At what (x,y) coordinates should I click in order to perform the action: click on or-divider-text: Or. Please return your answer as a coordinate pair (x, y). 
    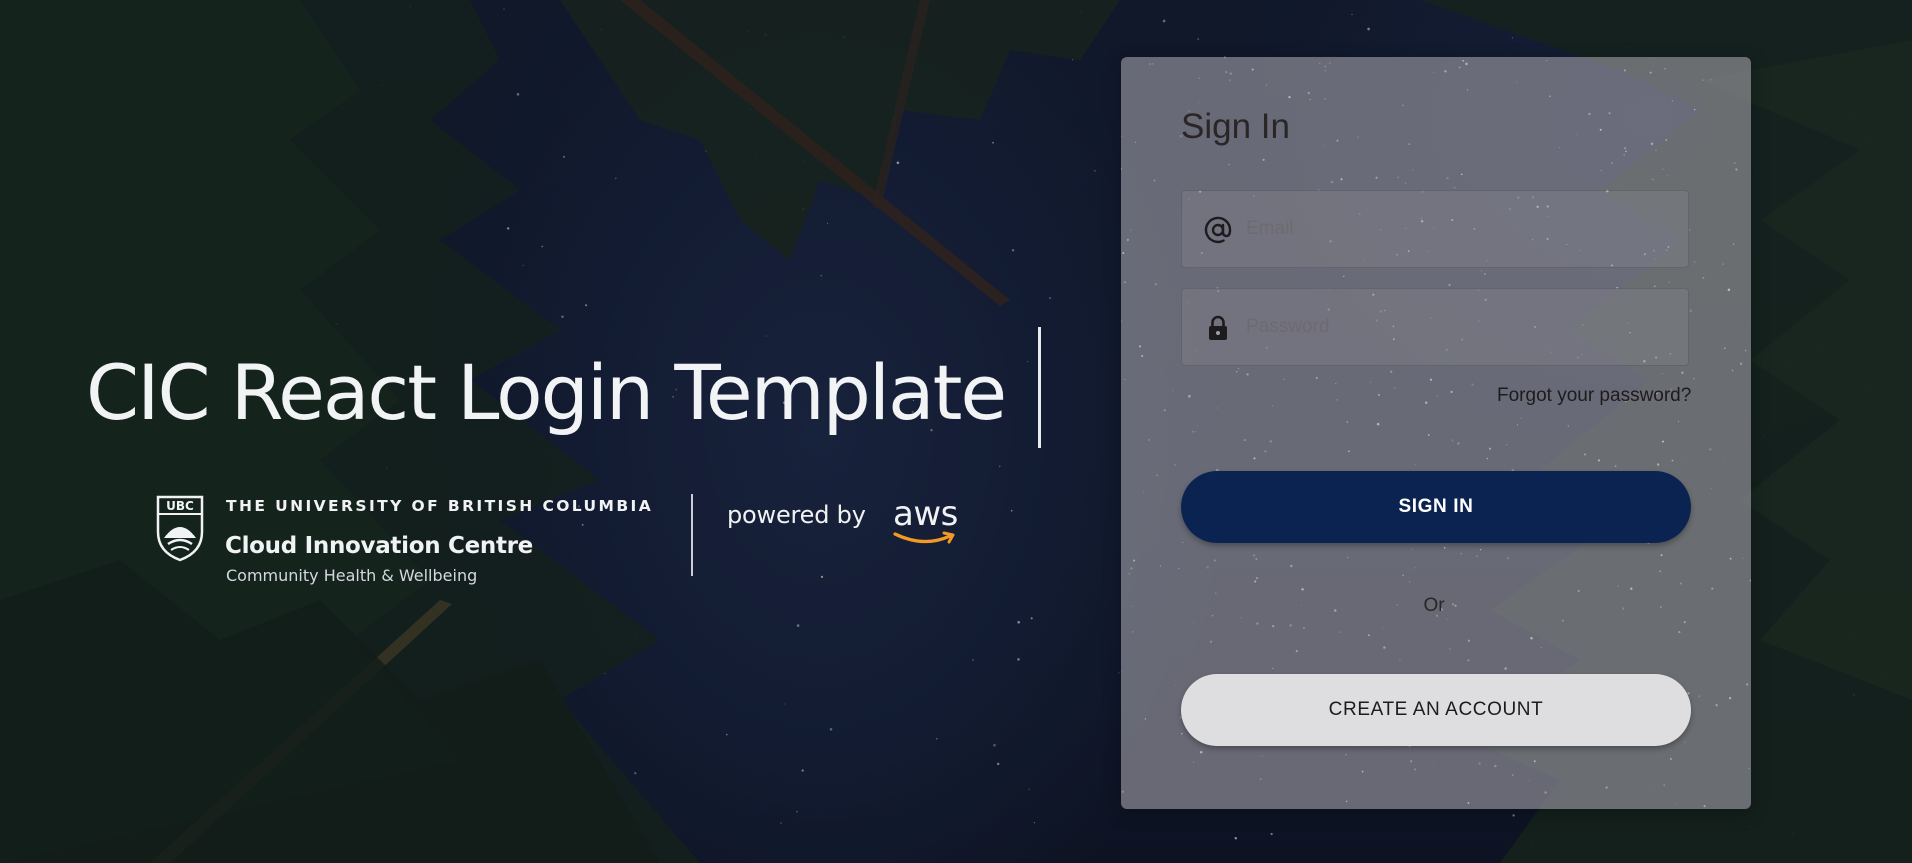
    Looking at the image, I should click on (1434, 605).